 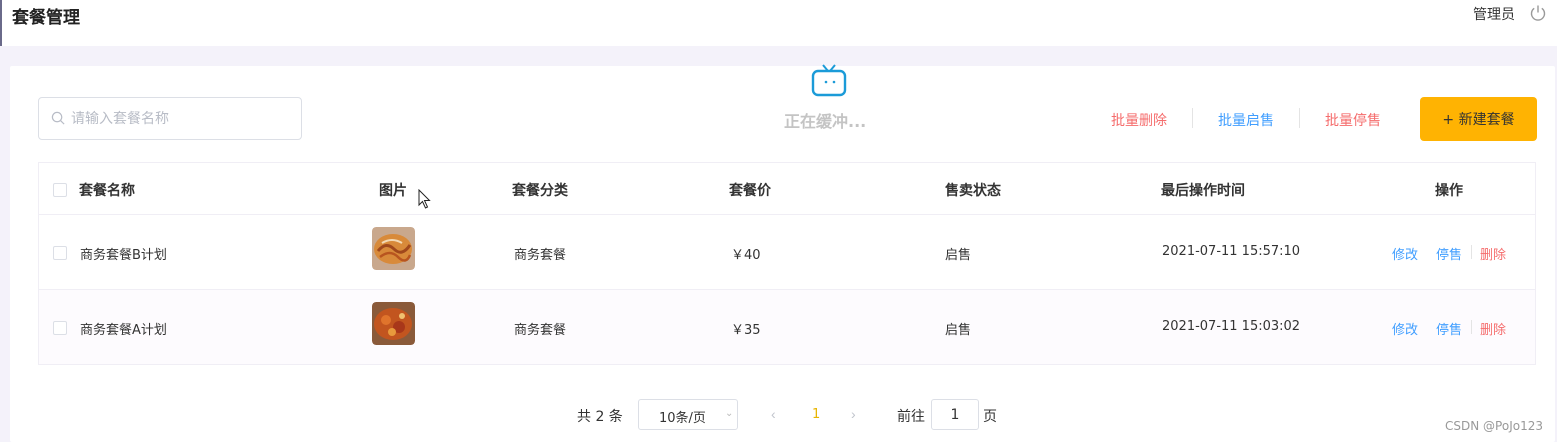 What do you see at coordinates (183, 118) in the screenshot?
I see `search-input` at bounding box center [183, 118].